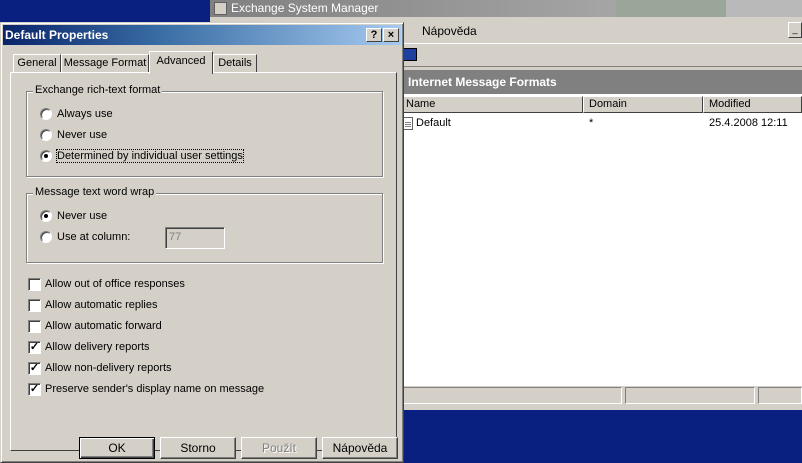 This screenshot has height=463, width=802. What do you see at coordinates (591, 123) in the screenshot?
I see `row-domain: *` at bounding box center [591, 123].